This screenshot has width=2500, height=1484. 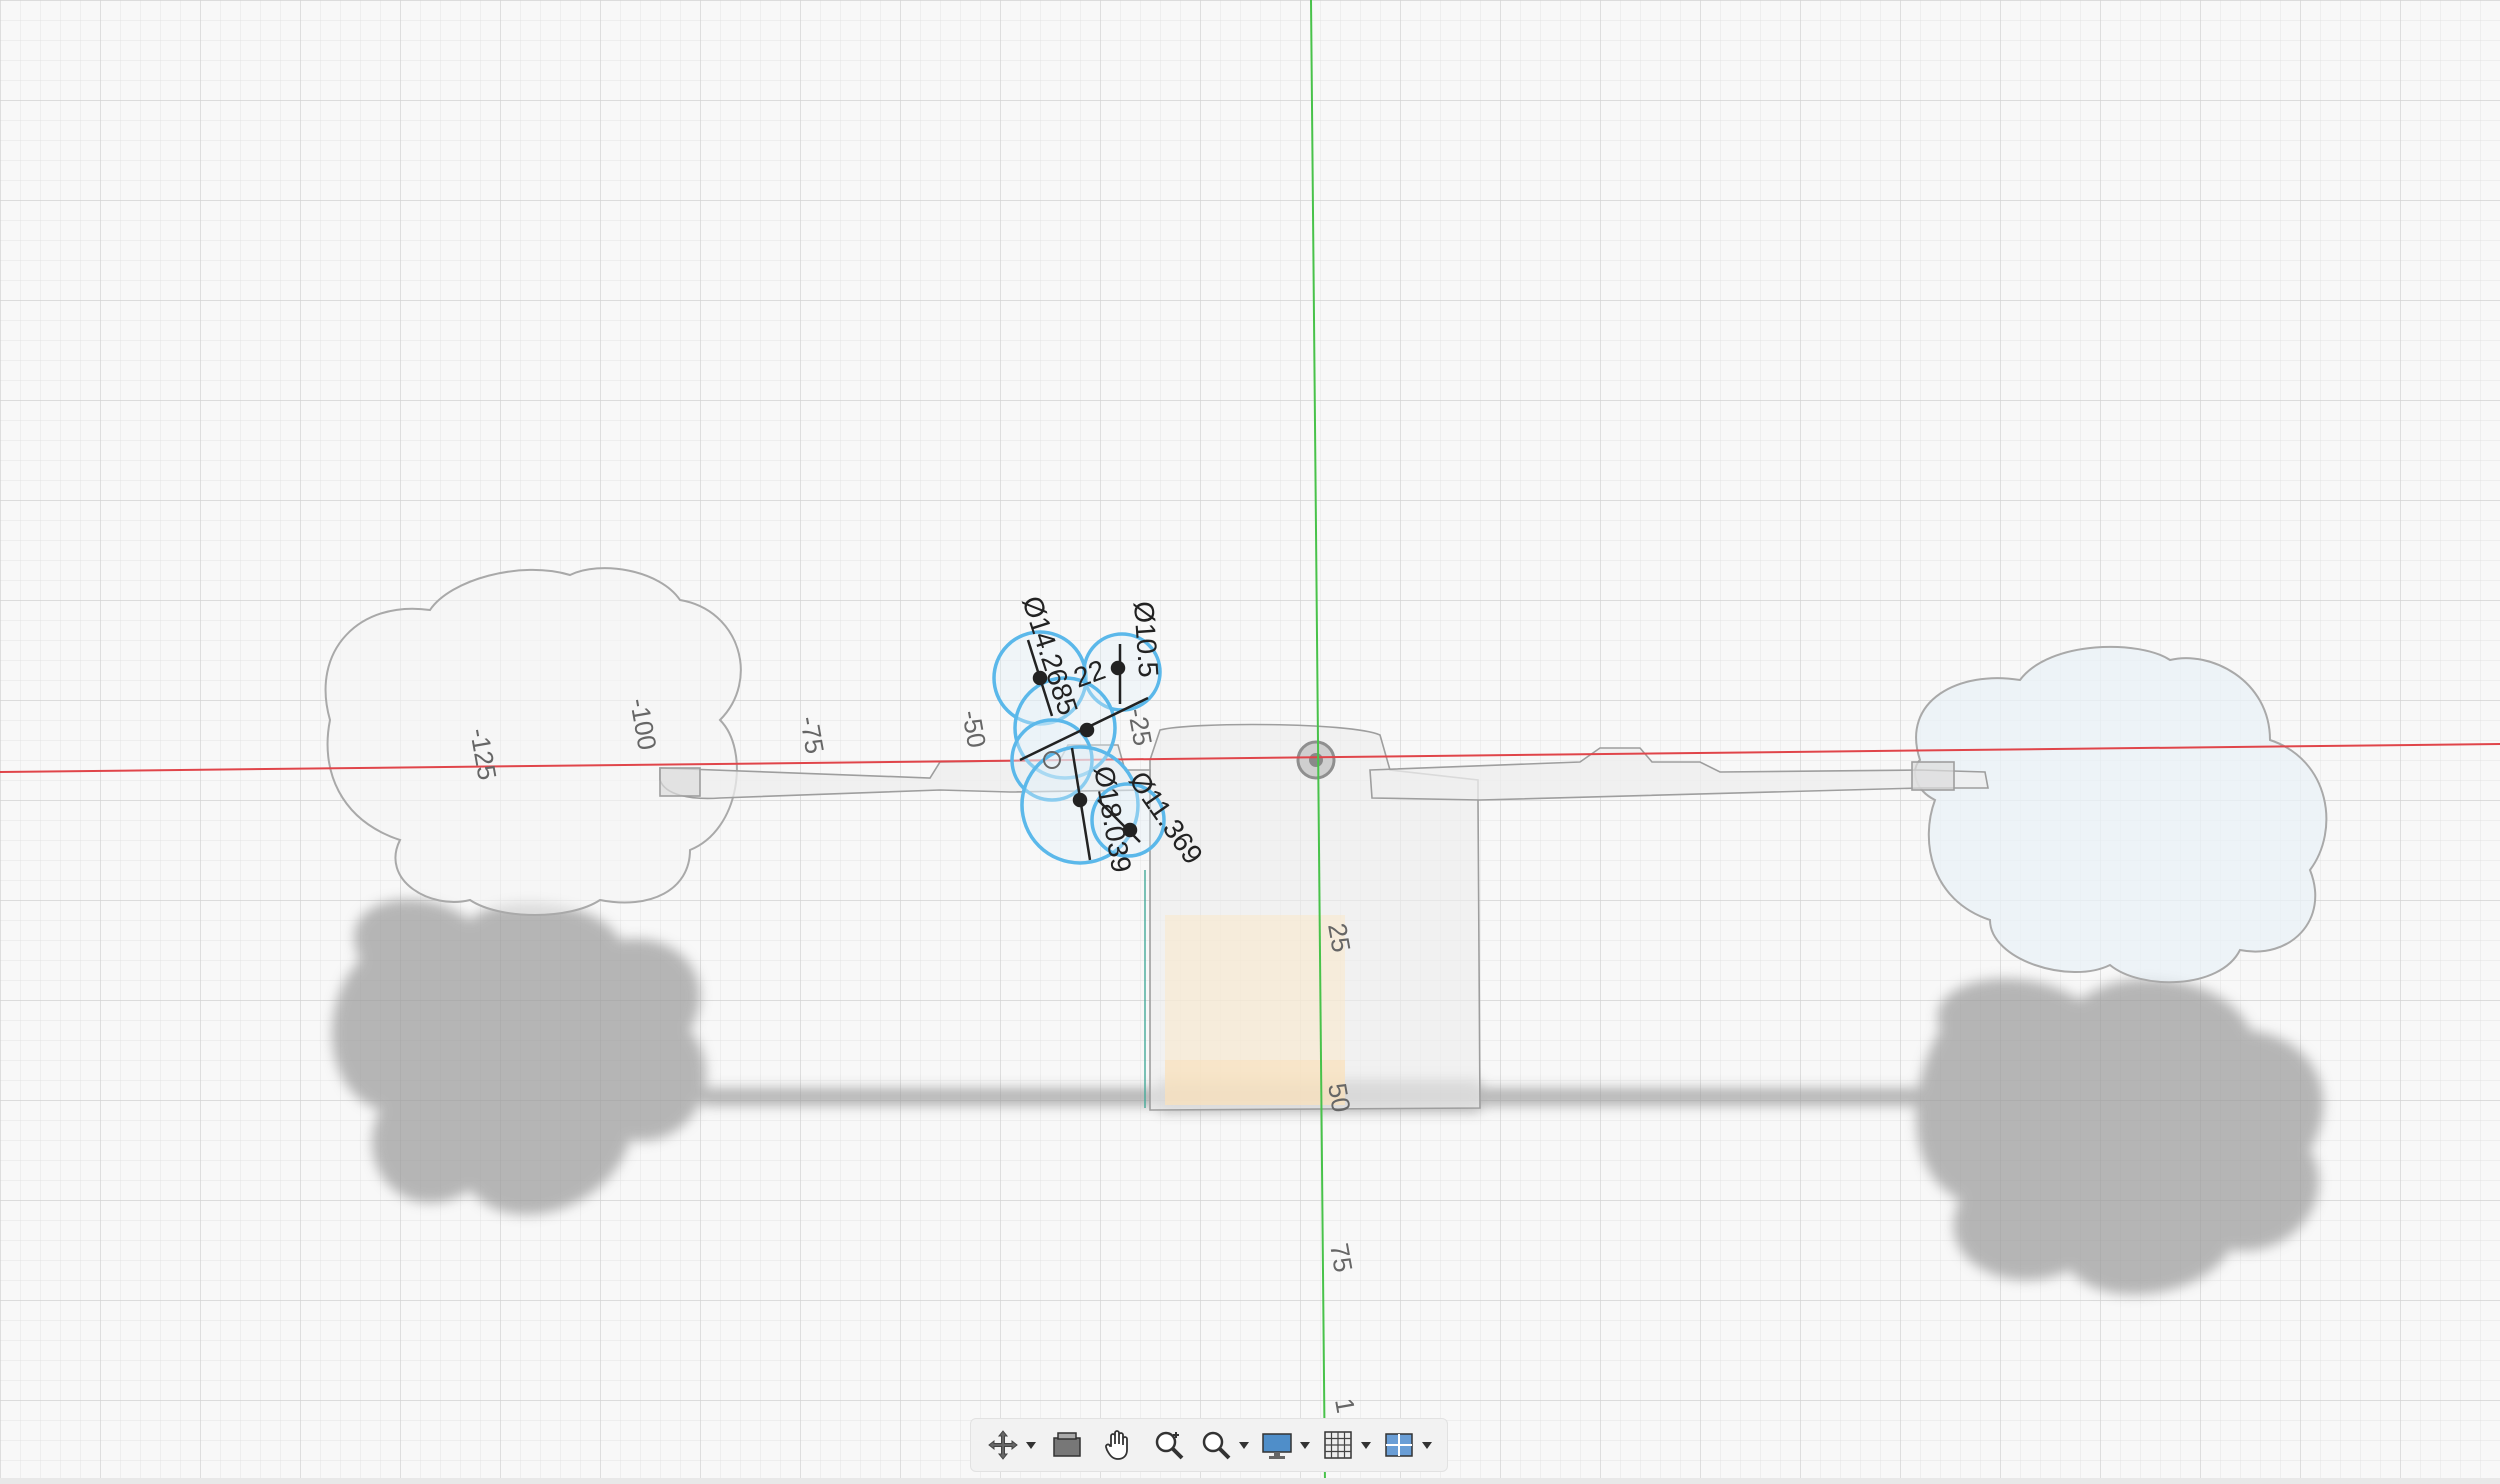 I want to click on look-at-icon, so click(x=1067, y=1445).